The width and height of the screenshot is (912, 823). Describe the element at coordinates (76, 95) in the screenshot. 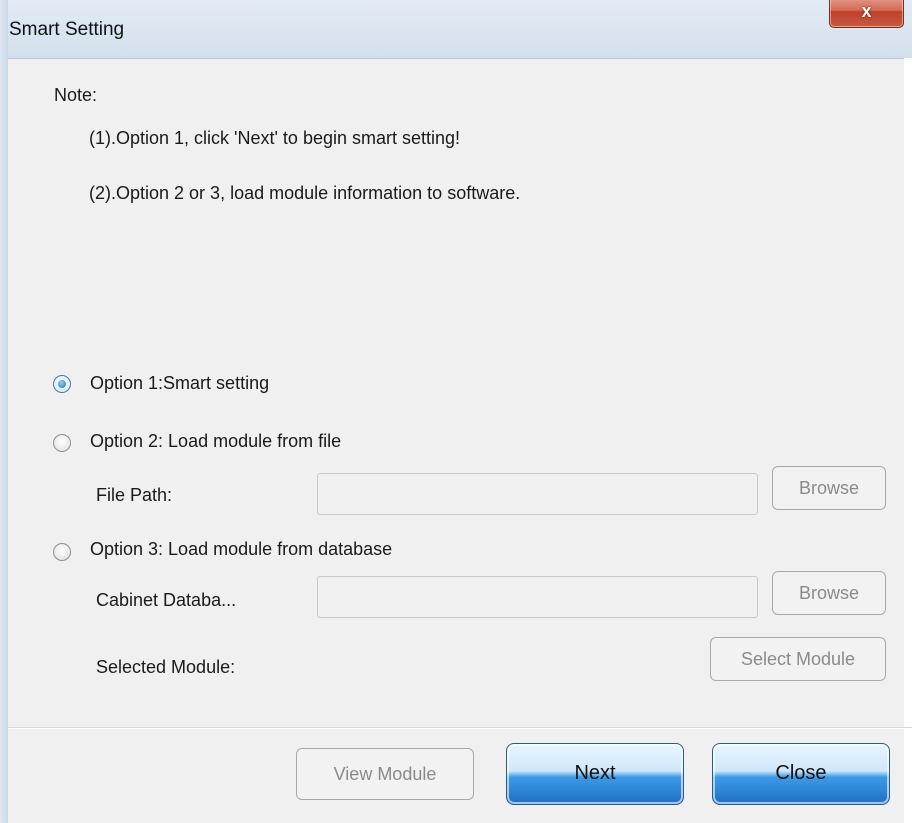

I see `note-heading: Note:` at that location.